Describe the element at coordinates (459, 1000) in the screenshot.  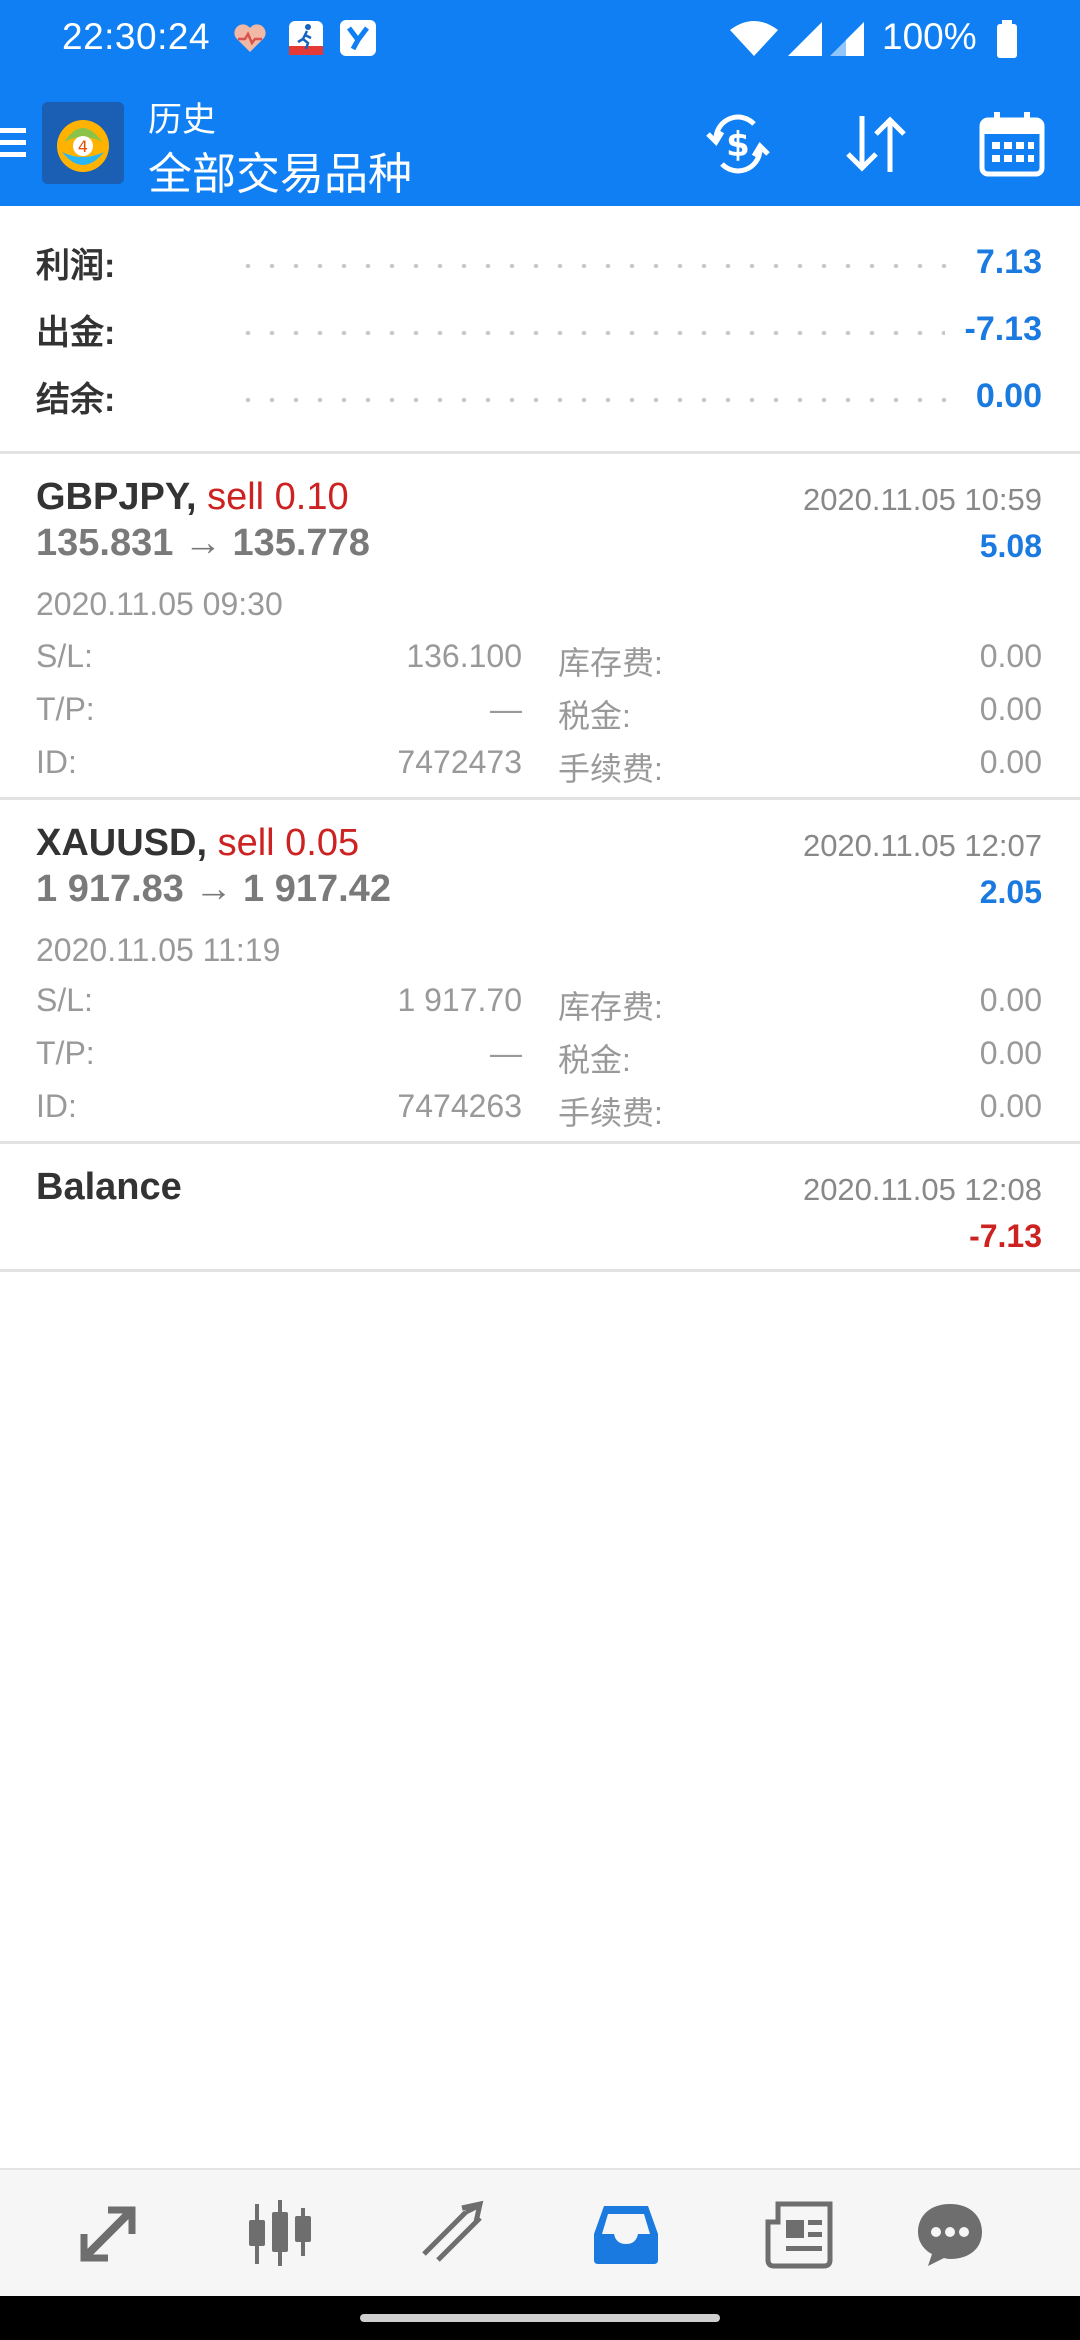
I see `sl-value: 1 917.70` at that location.